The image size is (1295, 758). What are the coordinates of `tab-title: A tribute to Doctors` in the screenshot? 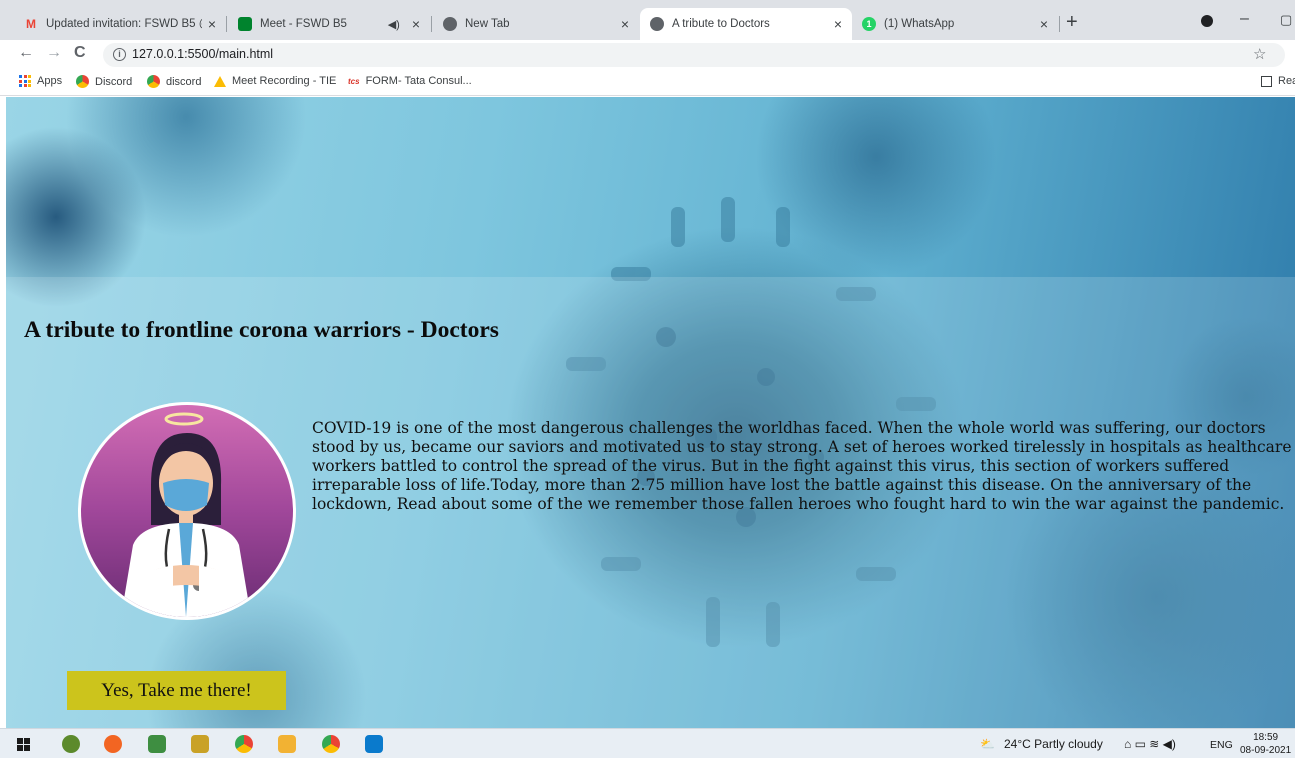 It's located at (721, 24).